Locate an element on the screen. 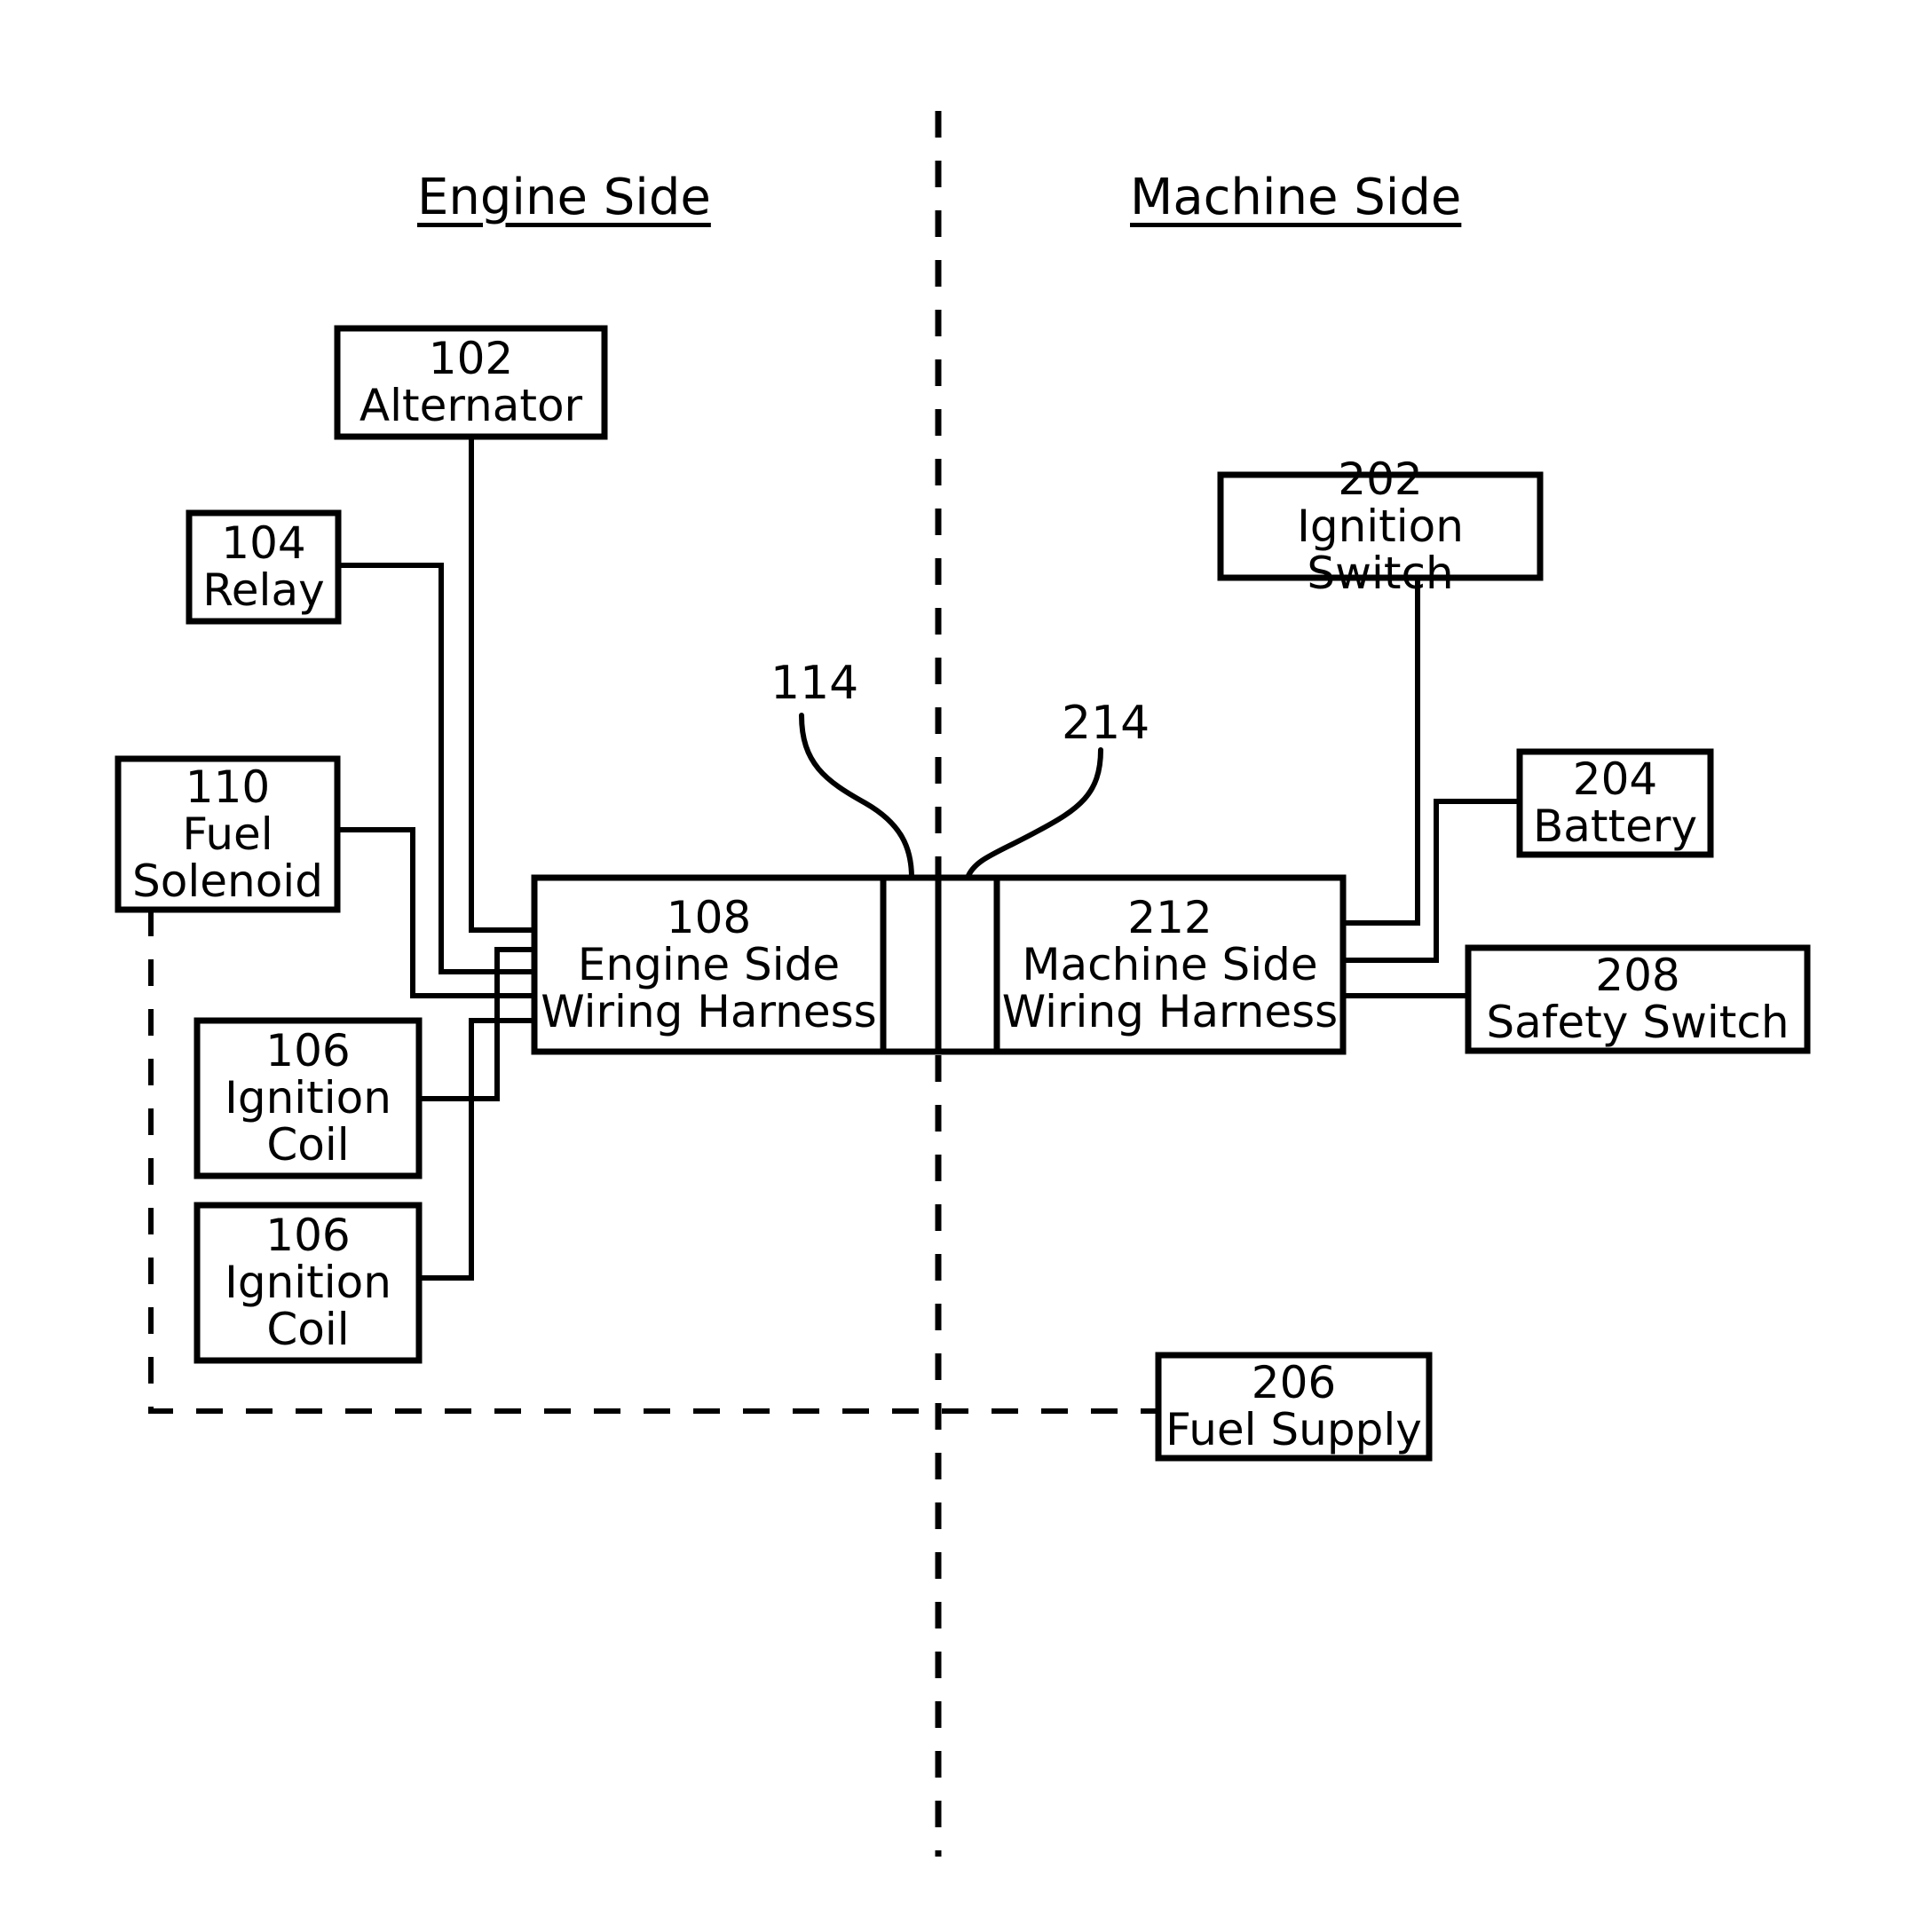 Image resolution: width=1920 pixels, height=1932 pixels. engine-side-title: Engine Side is located at coordinates (564, 197).